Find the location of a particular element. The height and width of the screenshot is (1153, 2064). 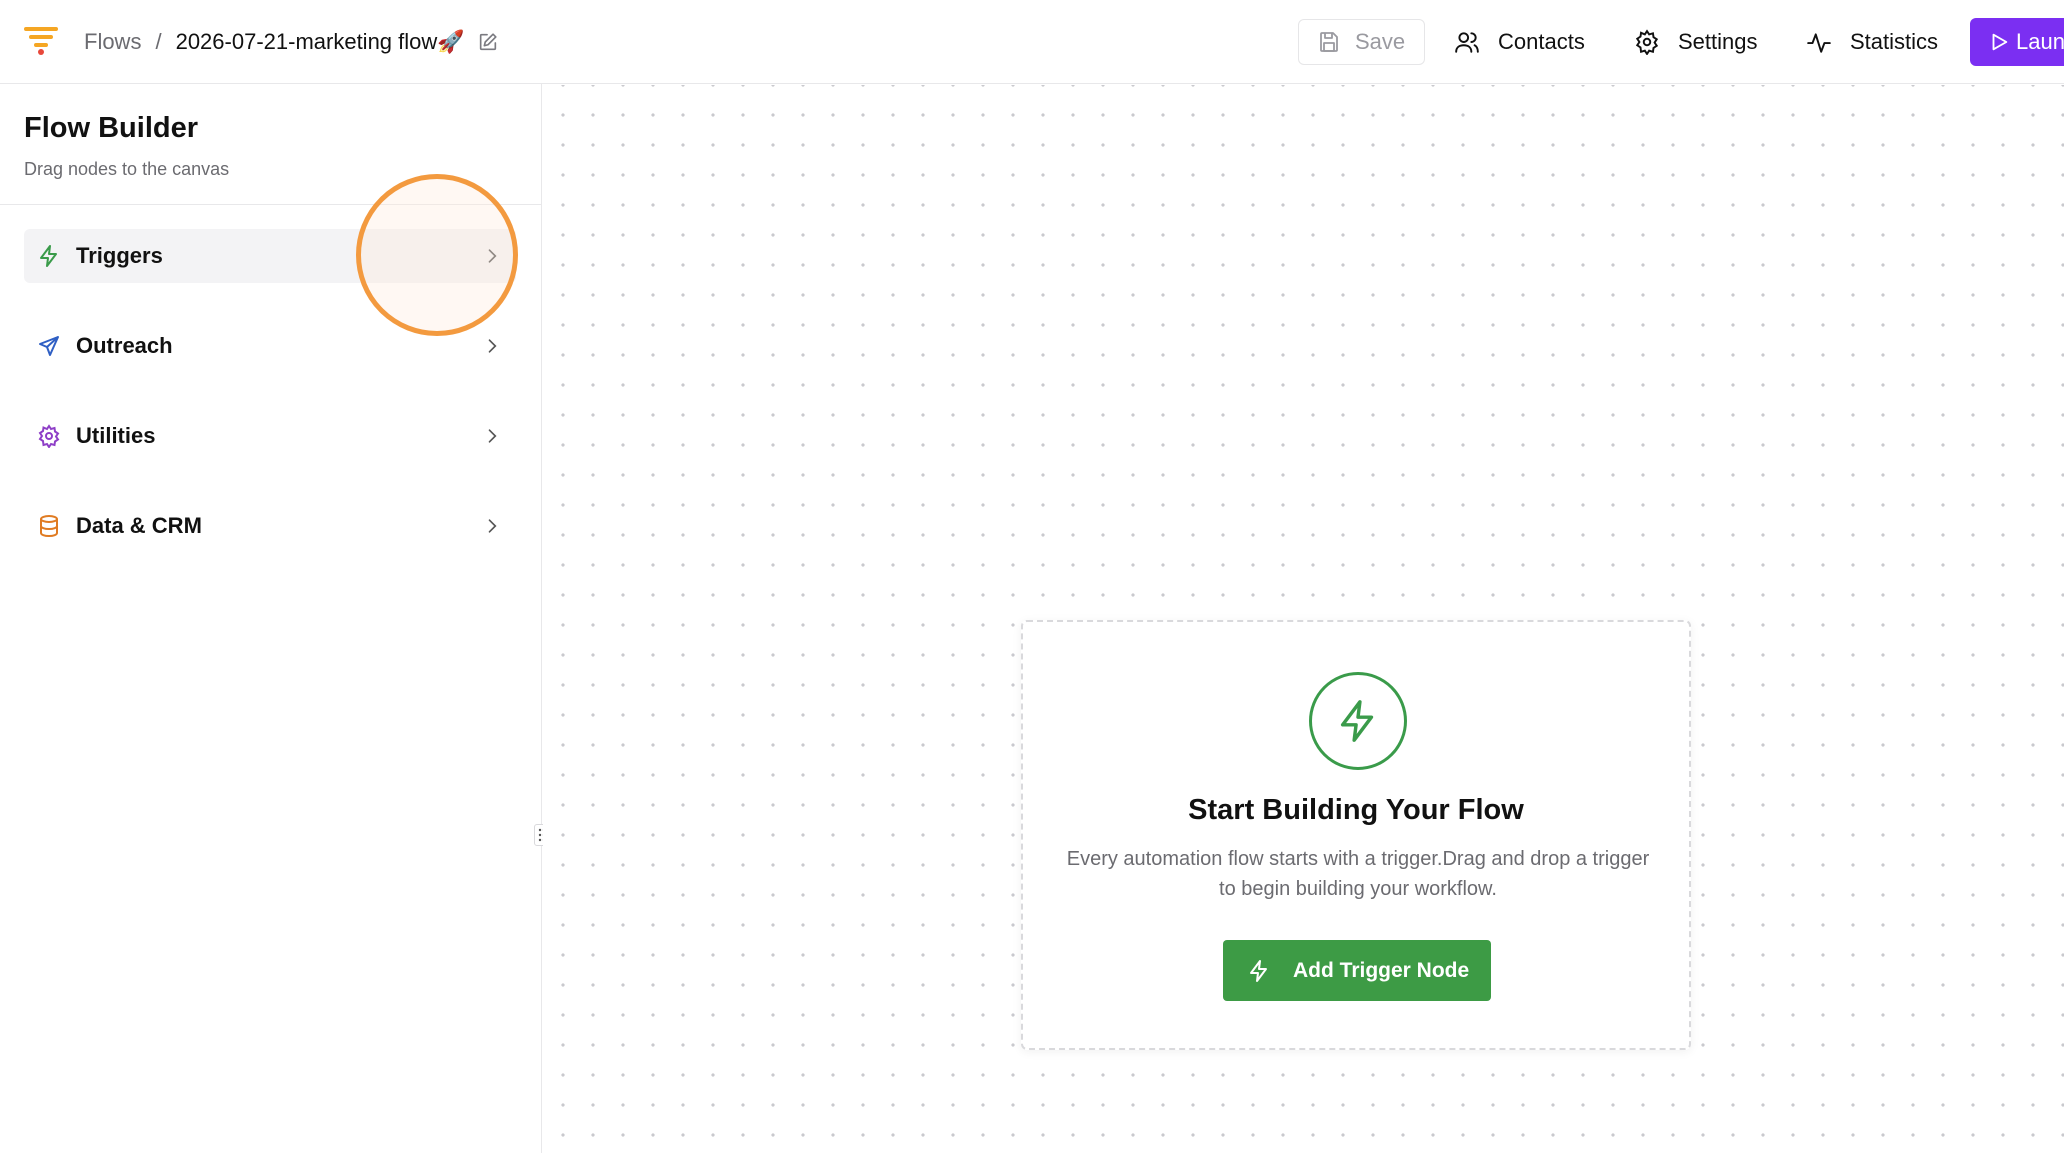

users-icon is located at coordinates (1467, 42).